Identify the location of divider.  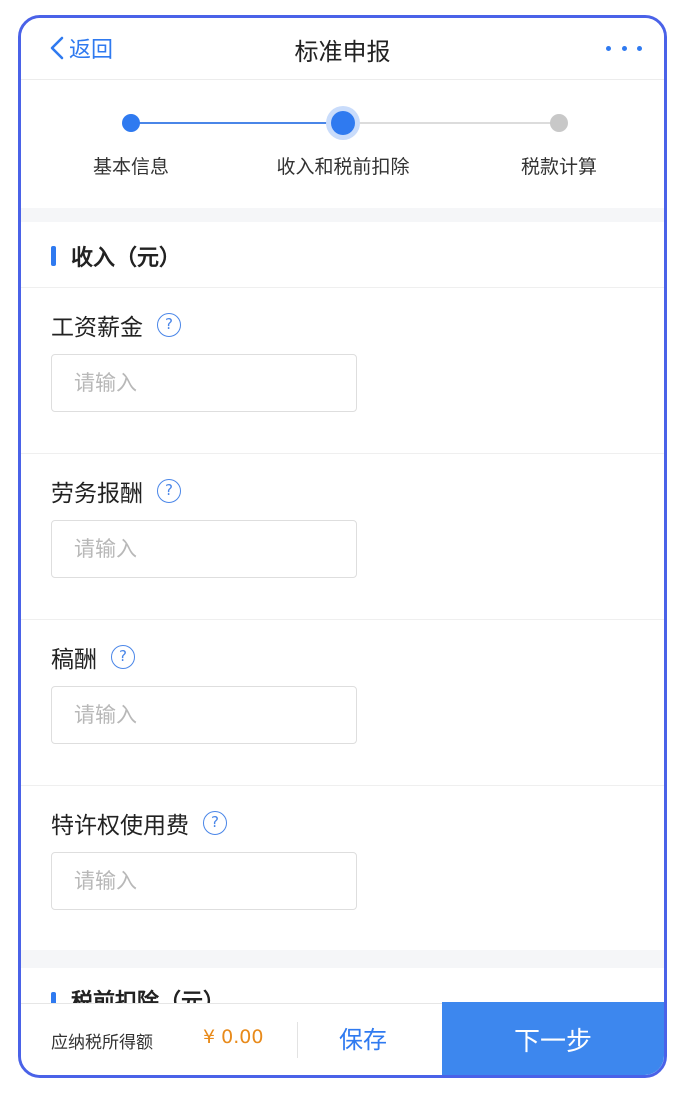
(297, 1040).